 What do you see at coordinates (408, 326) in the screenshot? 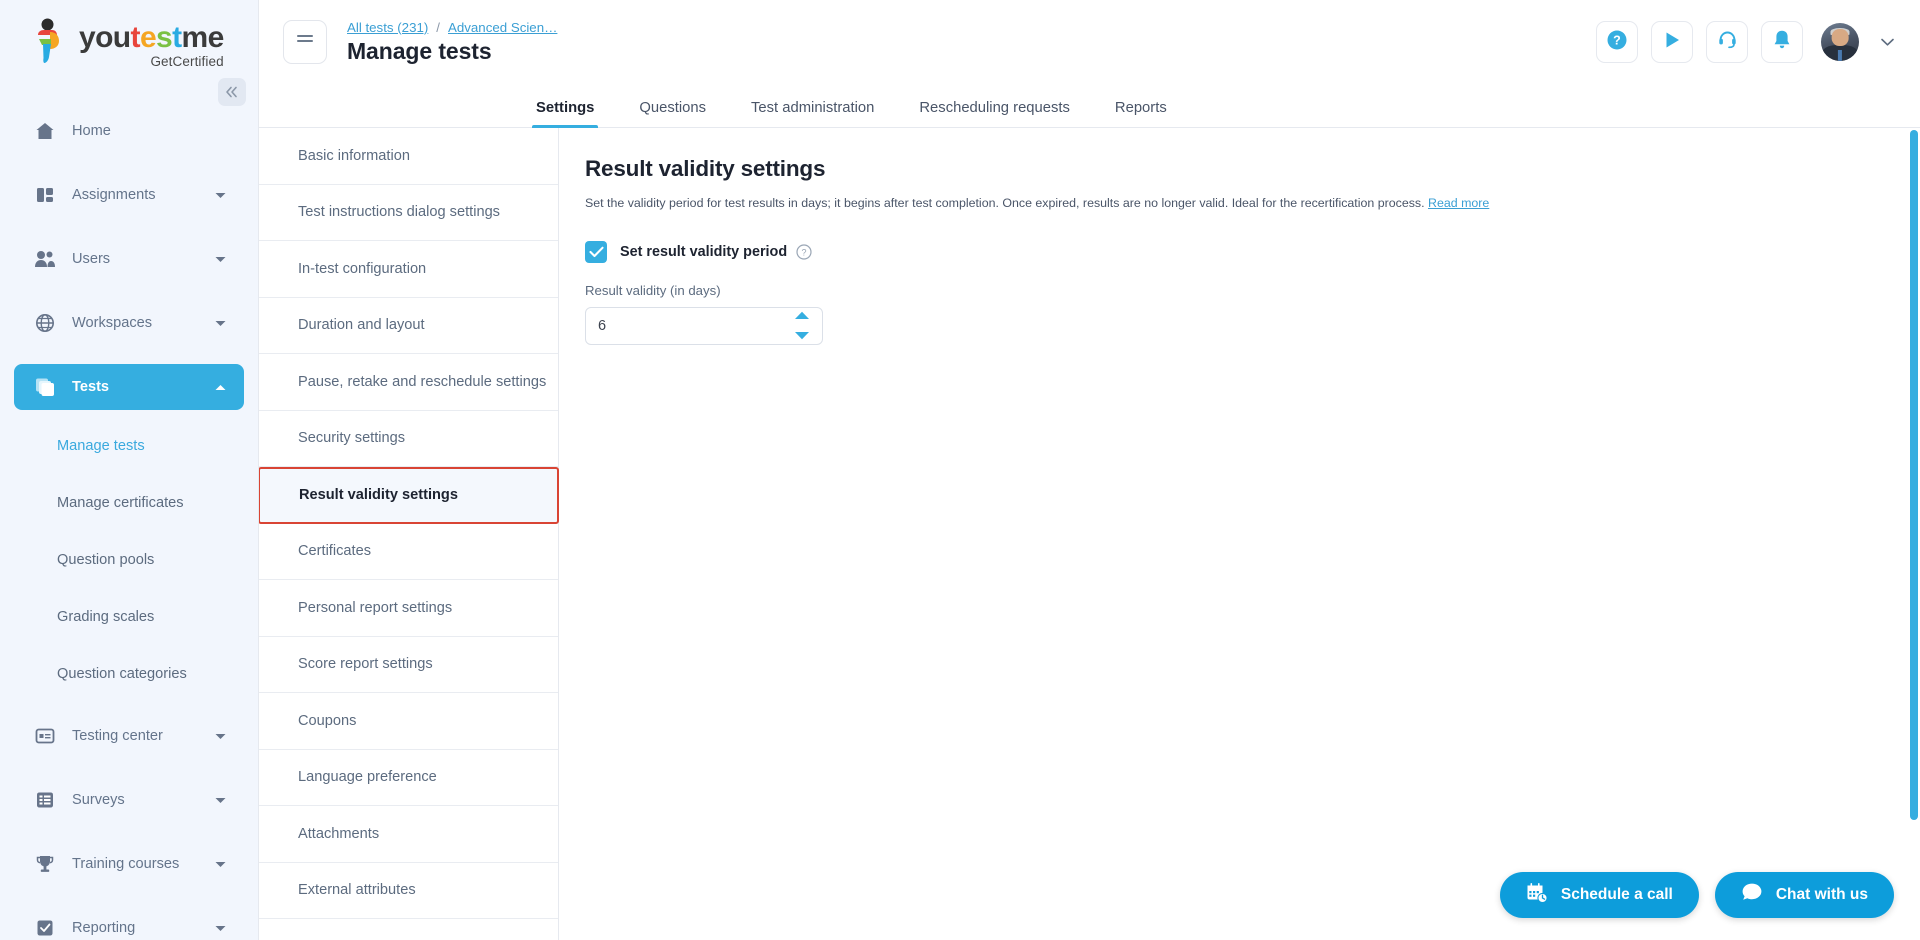
I see `setting-item-duration-and-layout: Duration and layout` at bounding box center [408, 326].